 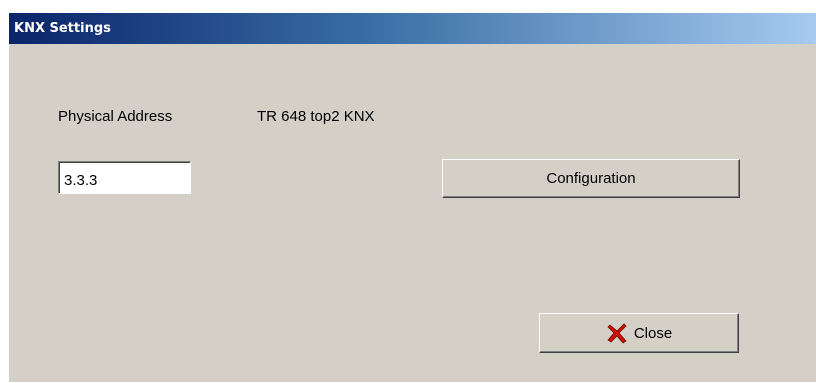 What do you see at coordinates (62, 28) in the screenshot?
I see `window-title: KNX Settings` at bounding box center [62, 28].